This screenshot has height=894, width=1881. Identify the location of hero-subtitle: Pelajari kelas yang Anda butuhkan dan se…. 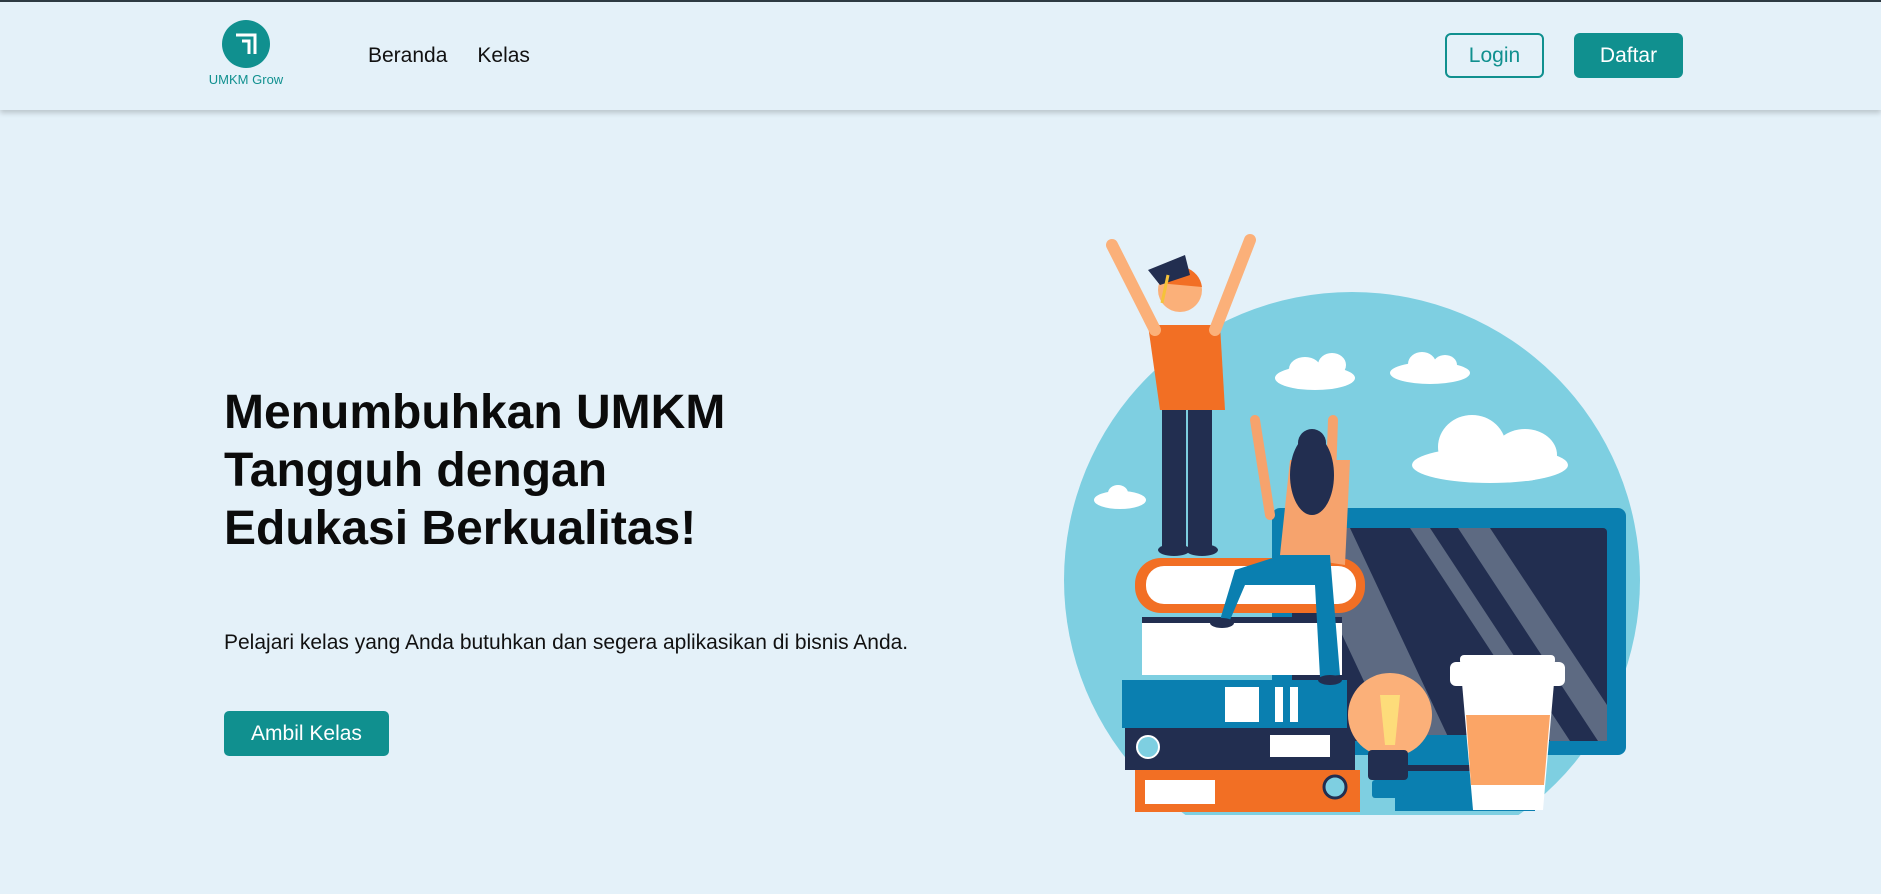
(566, 642).